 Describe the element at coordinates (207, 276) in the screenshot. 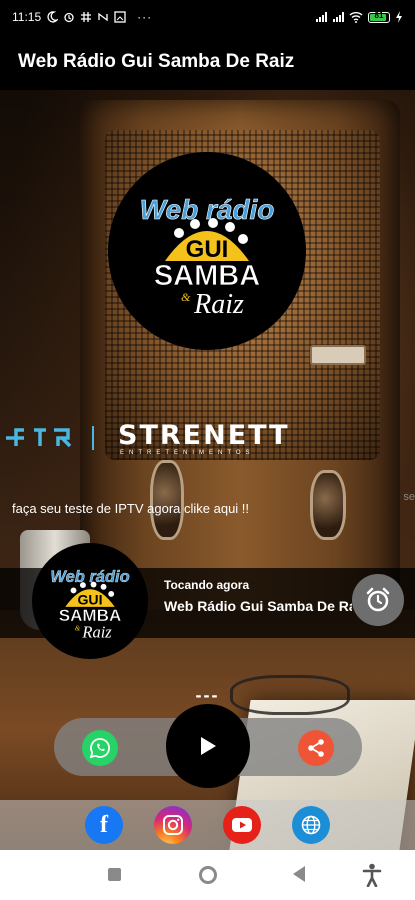

I see `logo-line3: SAMBA` at that location.